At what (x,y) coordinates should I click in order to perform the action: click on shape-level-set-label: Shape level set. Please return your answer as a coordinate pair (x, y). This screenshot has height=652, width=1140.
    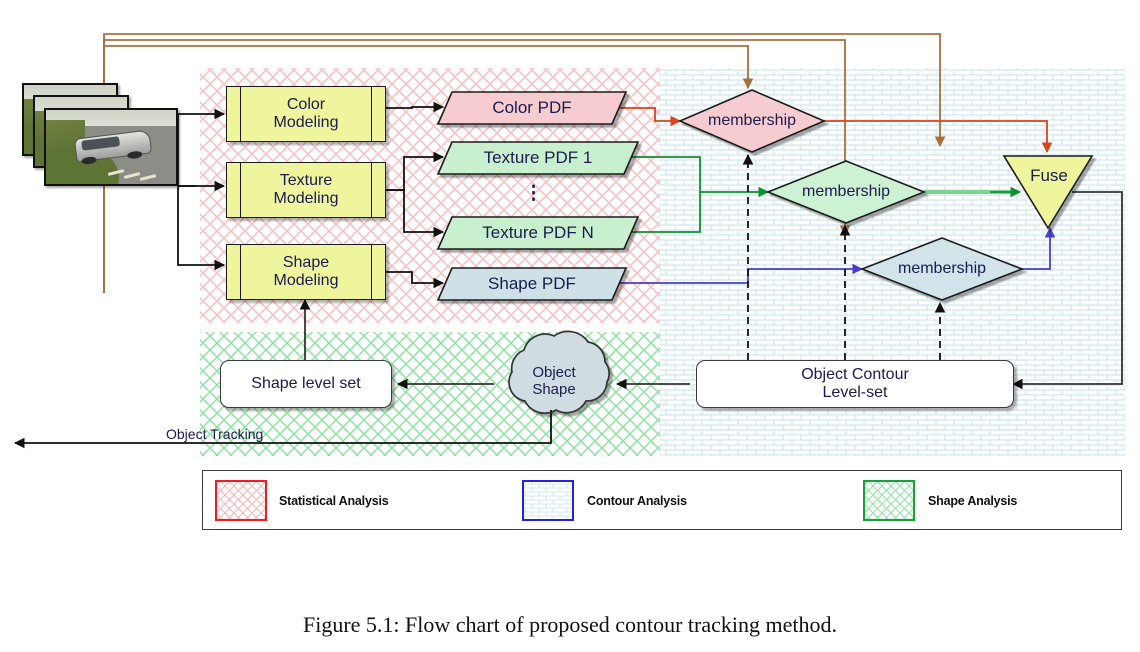
    Looking at the image, I should click on (306, 384).